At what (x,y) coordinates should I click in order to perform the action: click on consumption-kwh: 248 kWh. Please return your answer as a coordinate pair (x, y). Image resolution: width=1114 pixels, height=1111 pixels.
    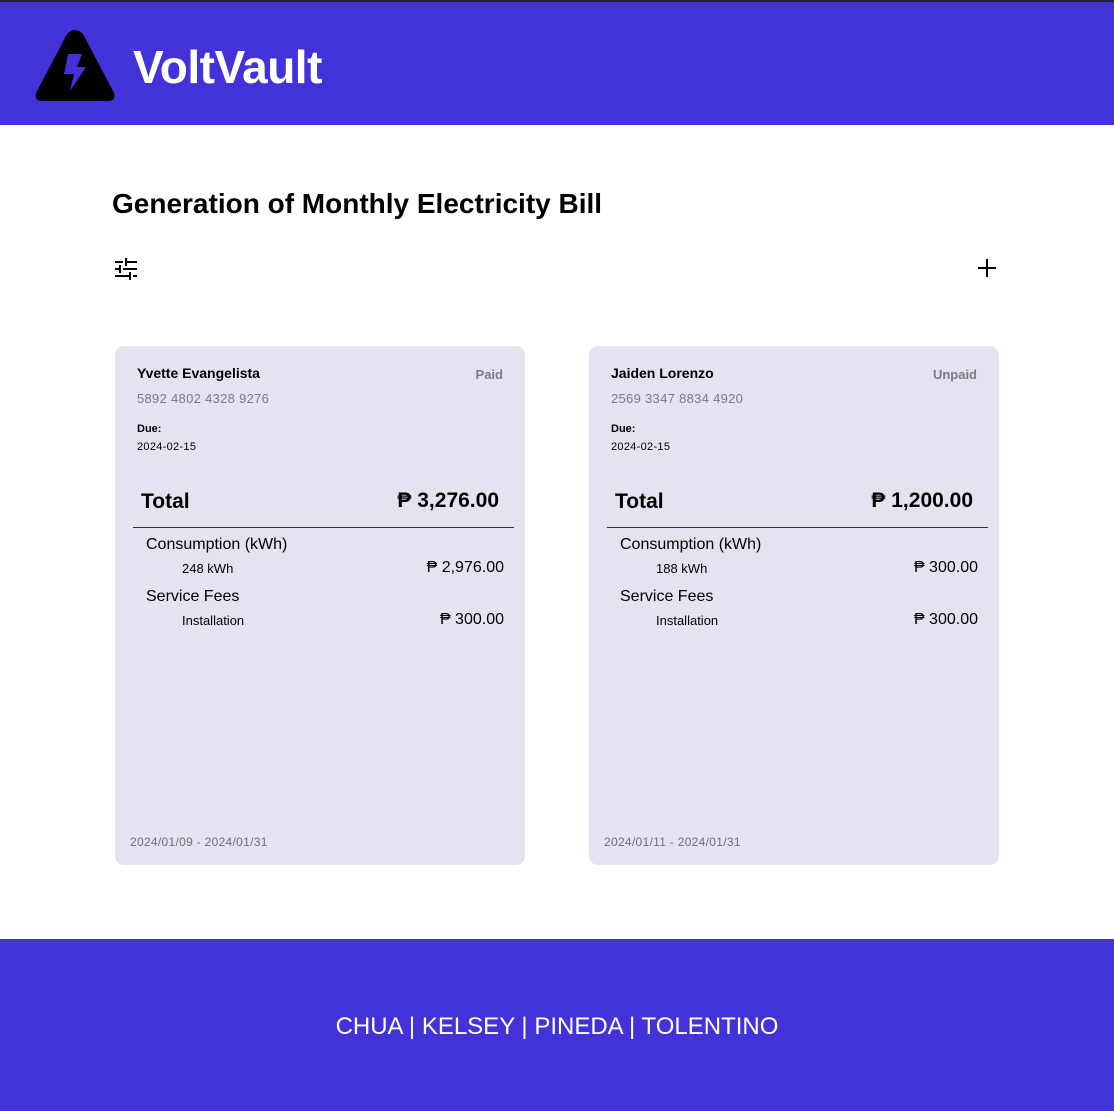
    Looking at the image, I should click on (208, 568).